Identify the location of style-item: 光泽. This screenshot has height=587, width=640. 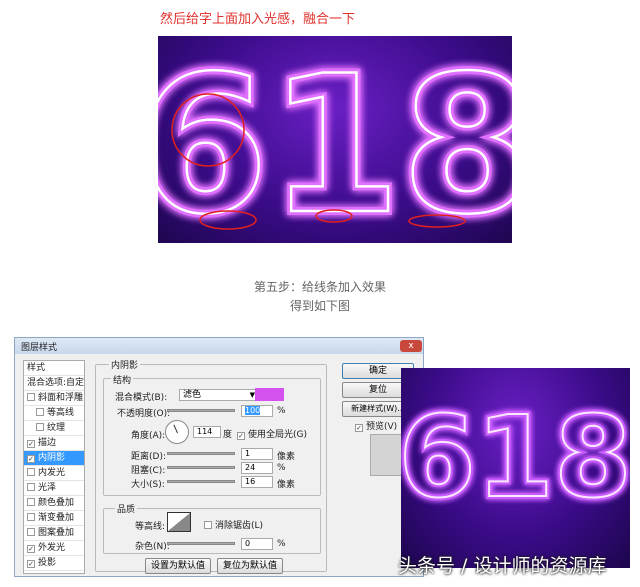
(54, 488).